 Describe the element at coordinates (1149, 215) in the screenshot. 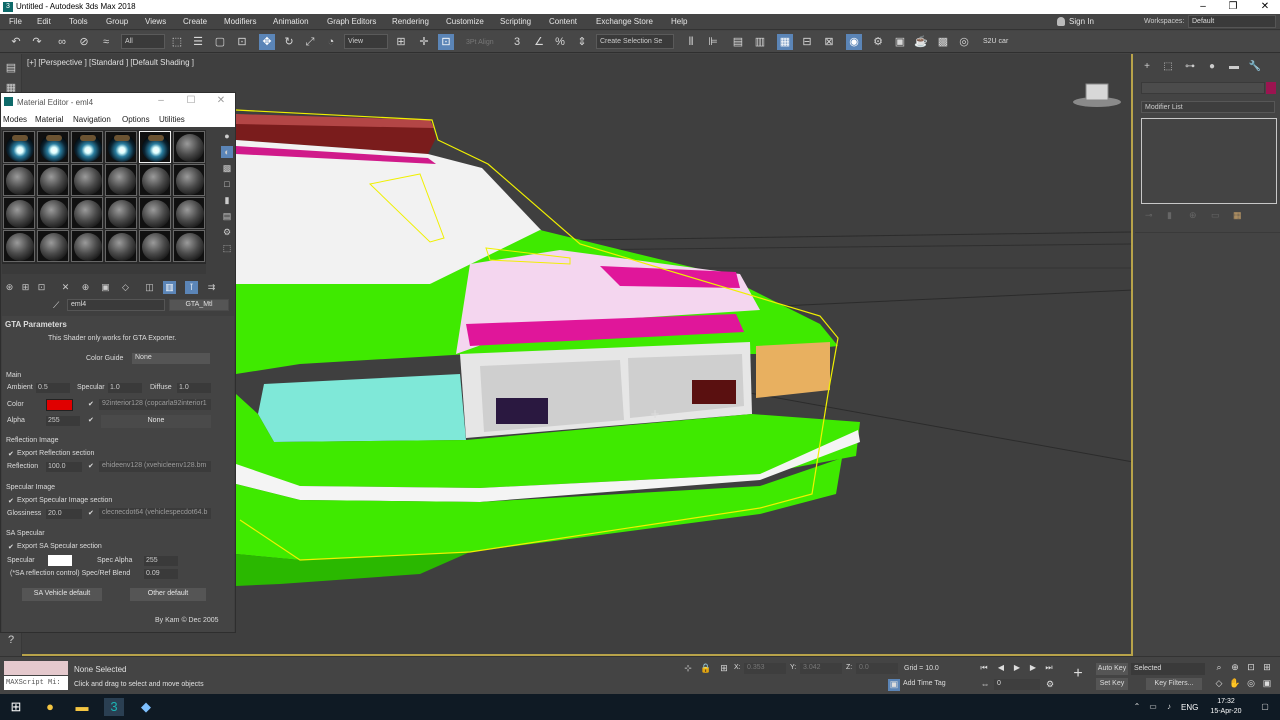

I see `pin-stack-icon: ⊸` at that location.